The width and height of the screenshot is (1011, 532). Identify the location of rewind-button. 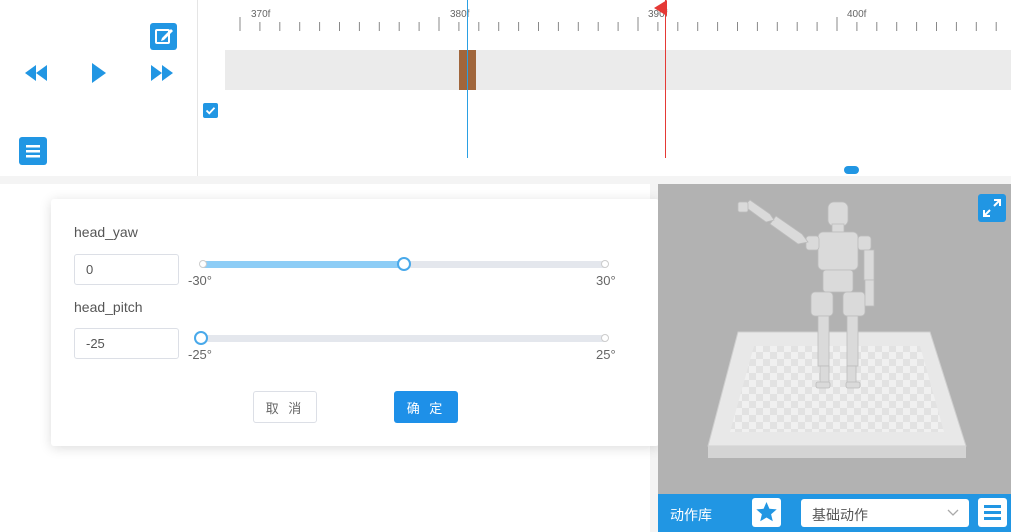
(36, 75).